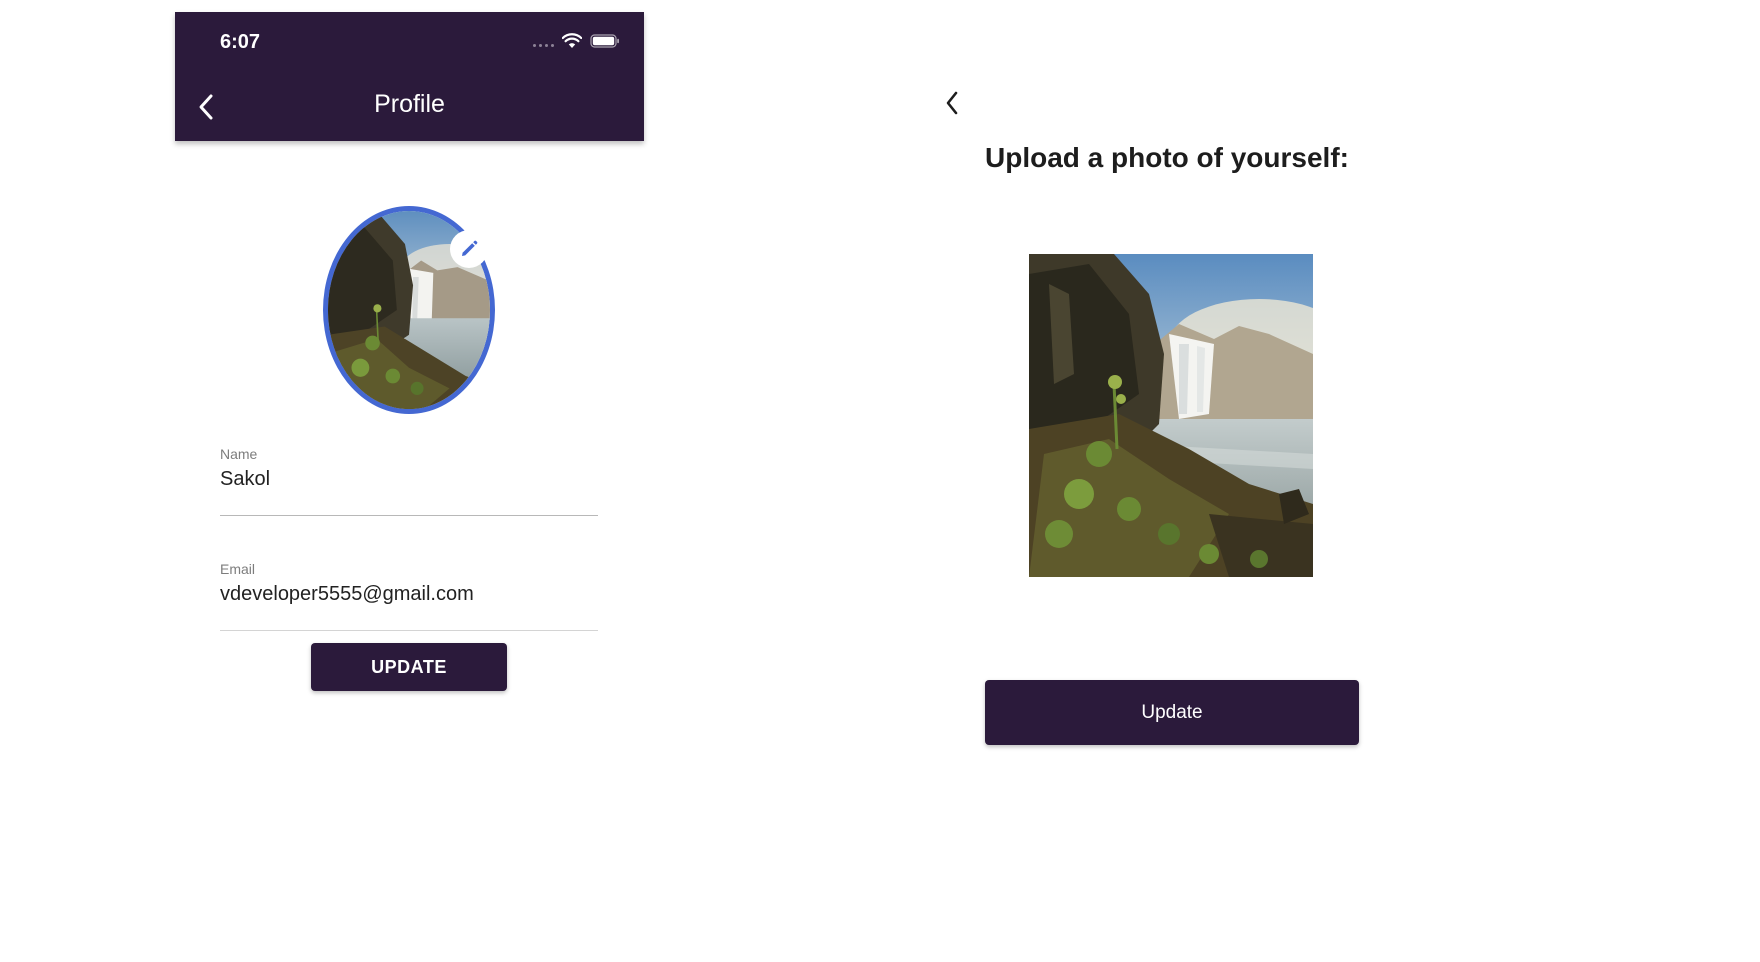 The height and width of the screenshot is (962, 1760). Describe the element at coordinates (1167, 157) in the screenshot. I see `upload-title: Upload a photo of yourself:` at that location.